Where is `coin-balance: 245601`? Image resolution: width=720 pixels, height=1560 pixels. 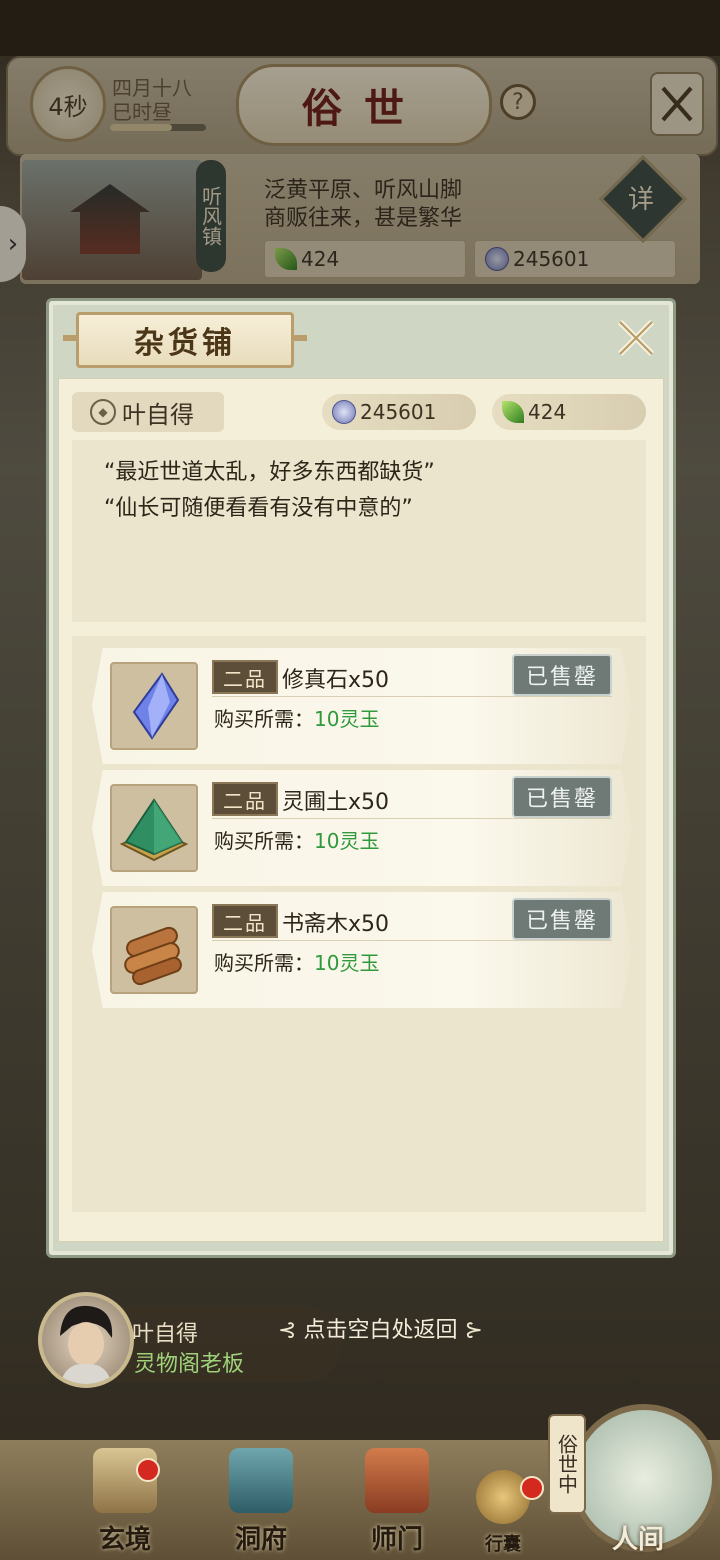 coin-balance: 245601 is located at coordinates (399, 412).